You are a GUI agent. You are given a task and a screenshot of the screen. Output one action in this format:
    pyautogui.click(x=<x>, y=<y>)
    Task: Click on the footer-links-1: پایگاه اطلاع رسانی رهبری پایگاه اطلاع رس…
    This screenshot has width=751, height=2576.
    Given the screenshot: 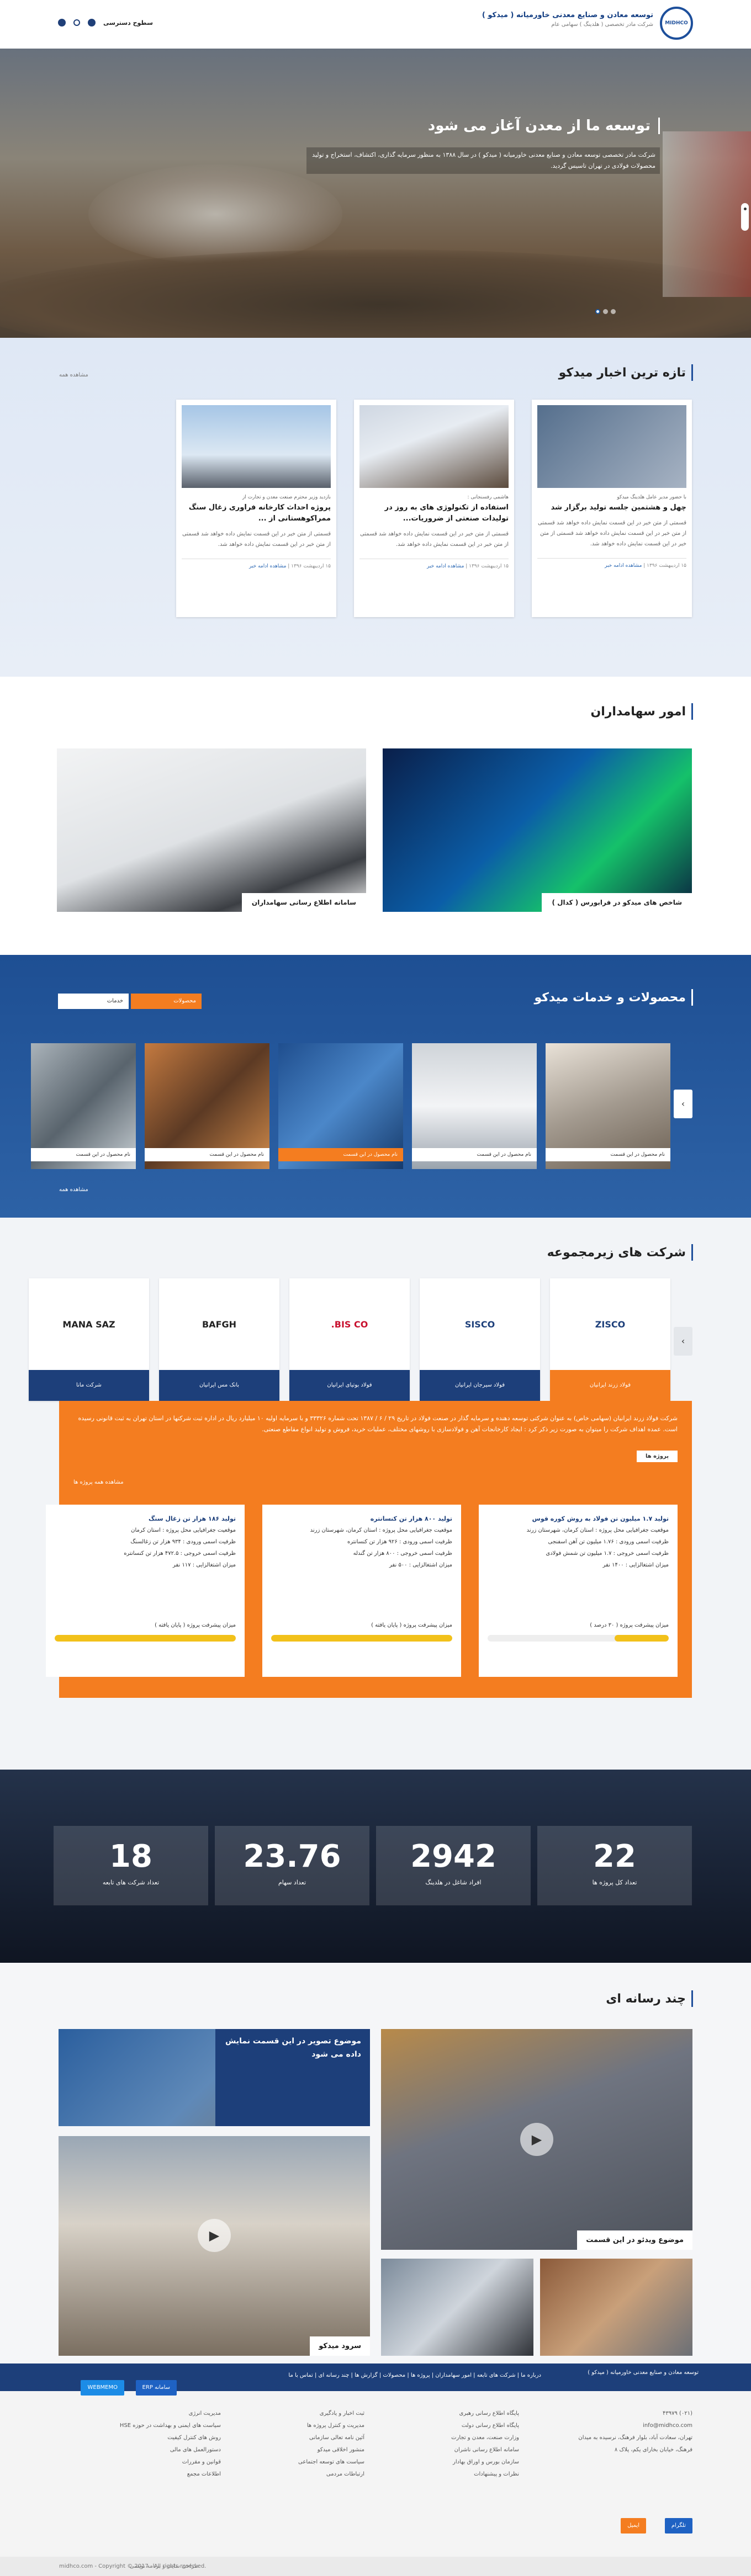 What is the action you would take?
    pyautogui.click(x=485, y=2444)
    